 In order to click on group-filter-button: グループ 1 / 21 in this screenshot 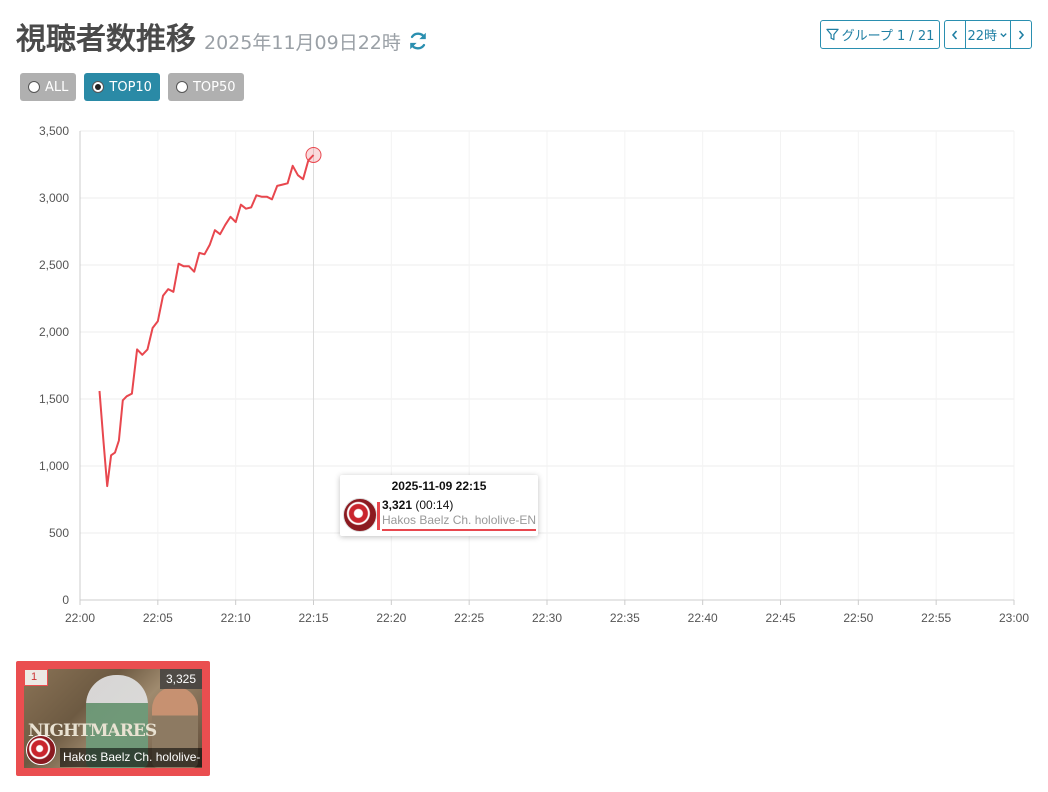, I will do `click(880, 34)`.